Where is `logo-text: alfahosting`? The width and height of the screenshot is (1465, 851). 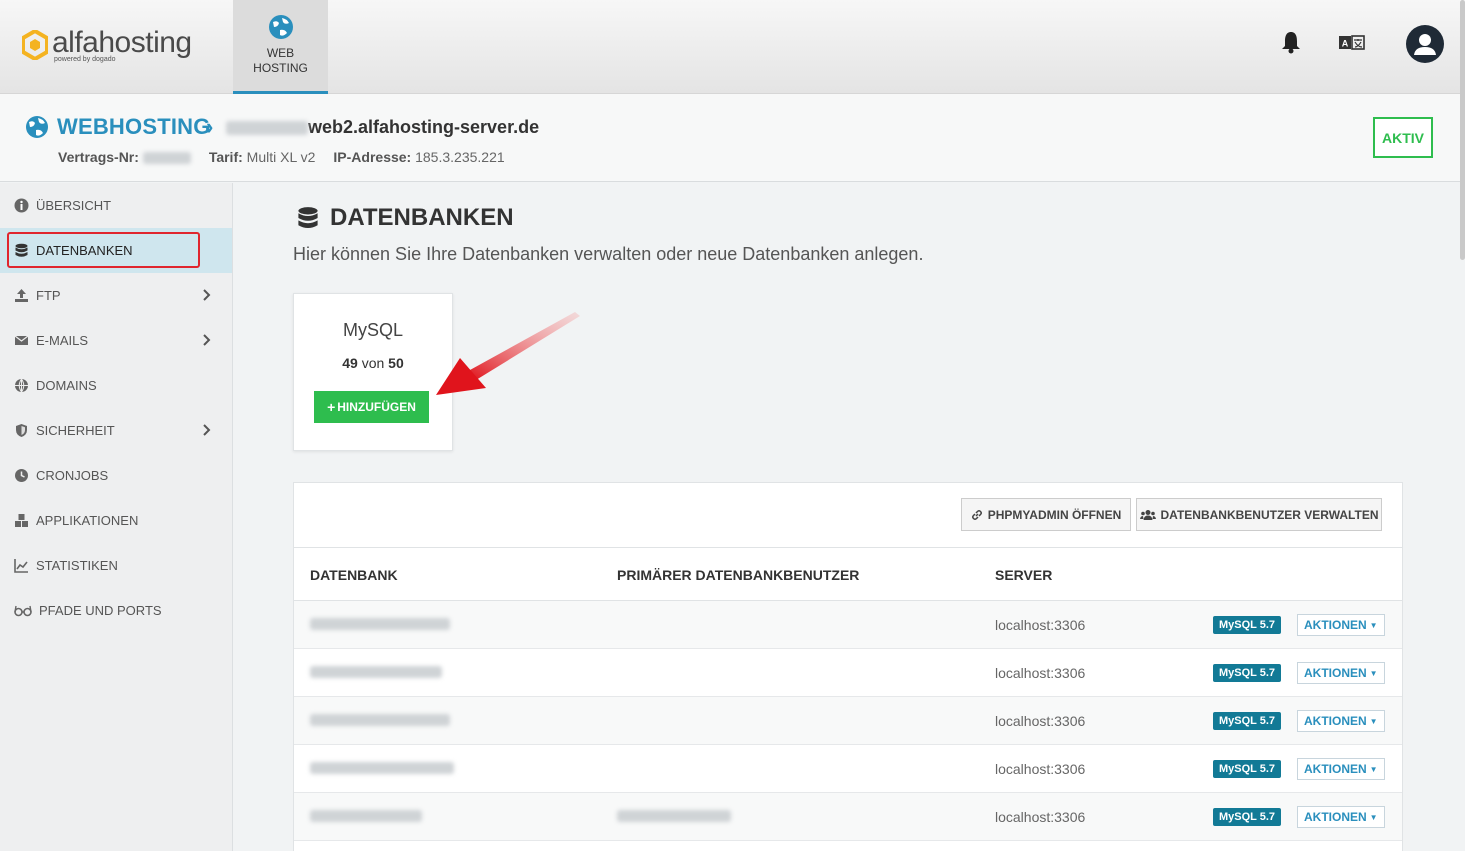 logo-text: alfahosting is located at coordinates (122, 42).